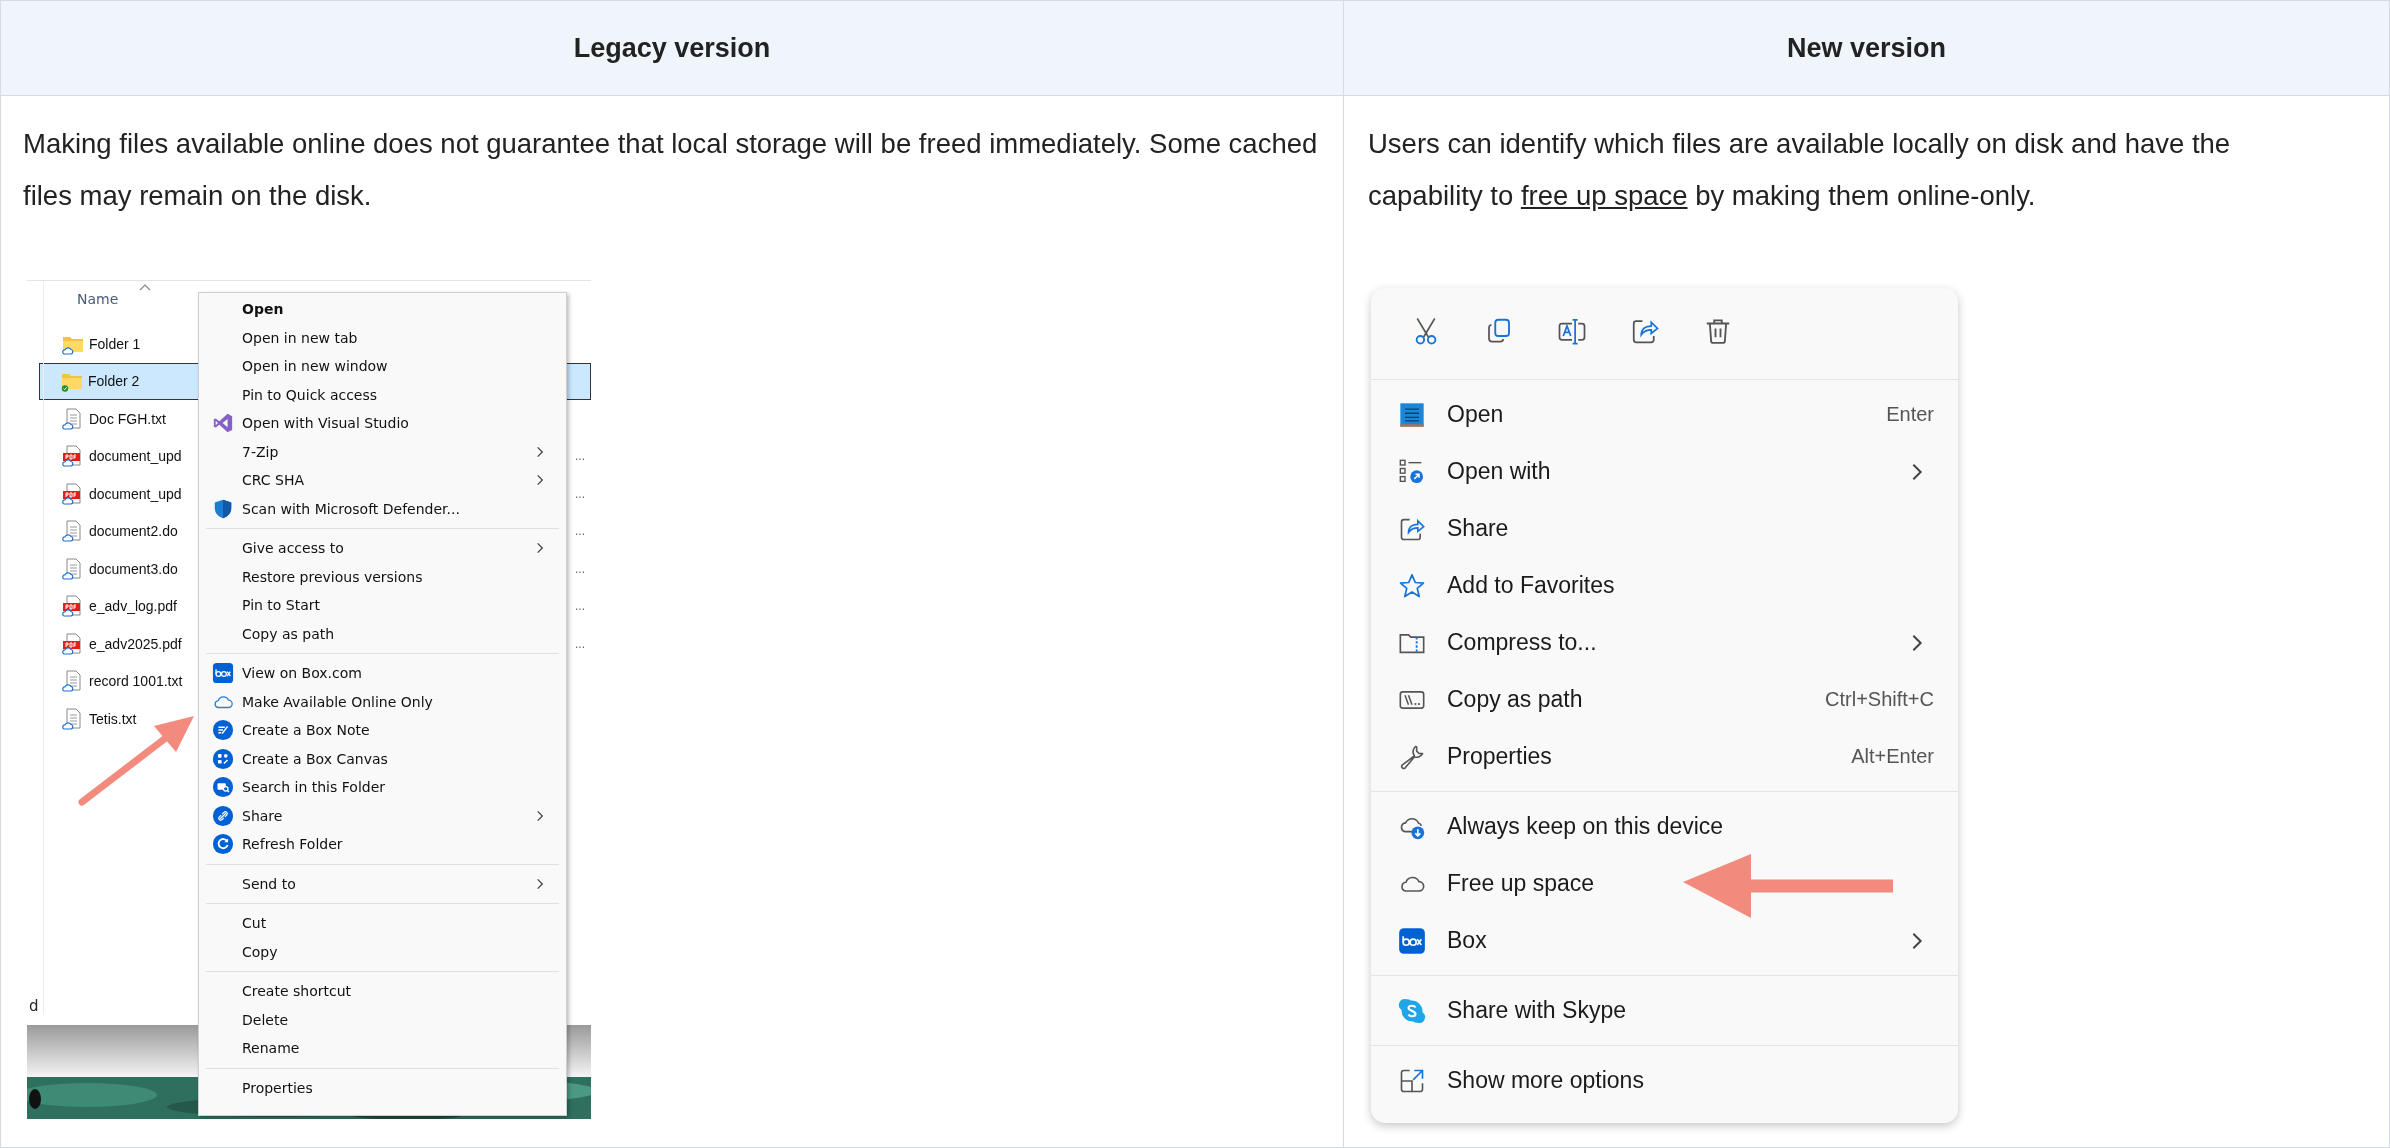  I want to click on description-text: Making files available online does not guarantee that local storage will be freed immediately. Some cached files may remain on the disk., so click(671, 170).